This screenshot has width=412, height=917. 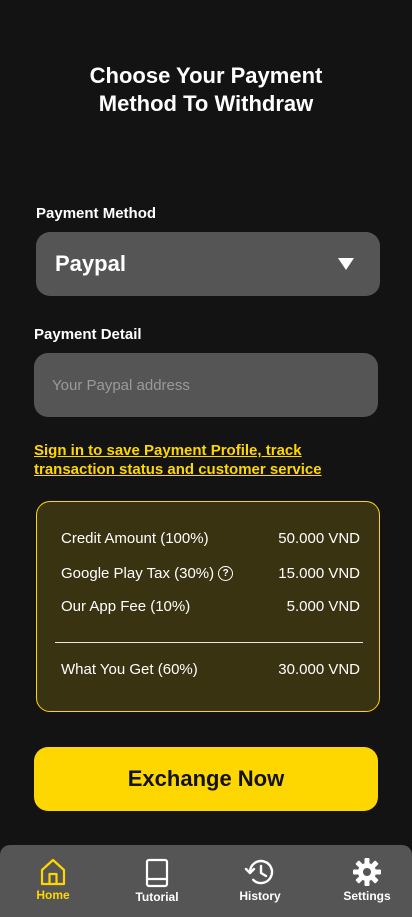 I want to click on summary-row-fee: Our App Fee (10%) 5.000 VND, so click(x=210, y=606).